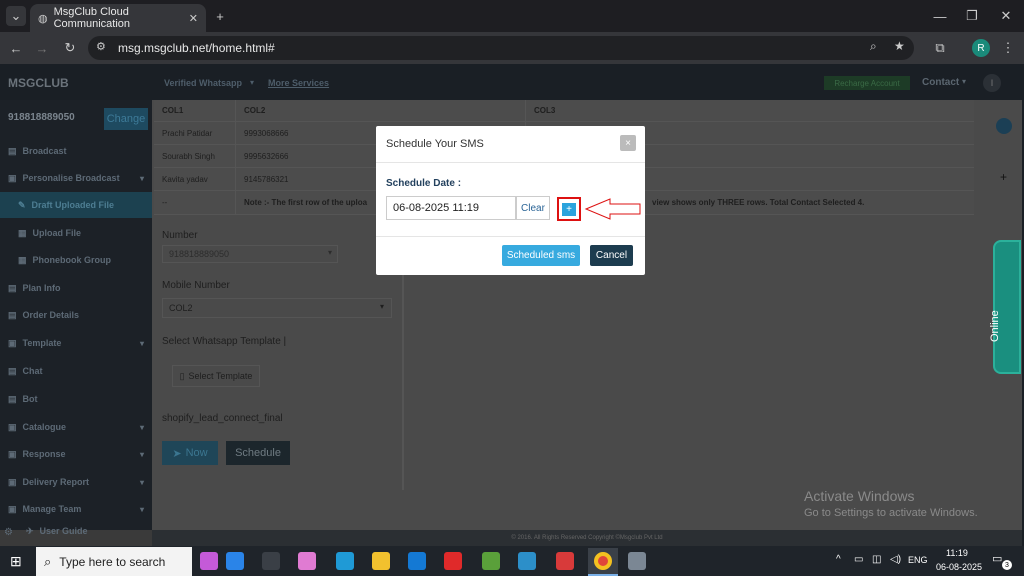  I want to click on sidebar-item-delivery-report: ▣ Delivery Report ▾, so click(76, 482).